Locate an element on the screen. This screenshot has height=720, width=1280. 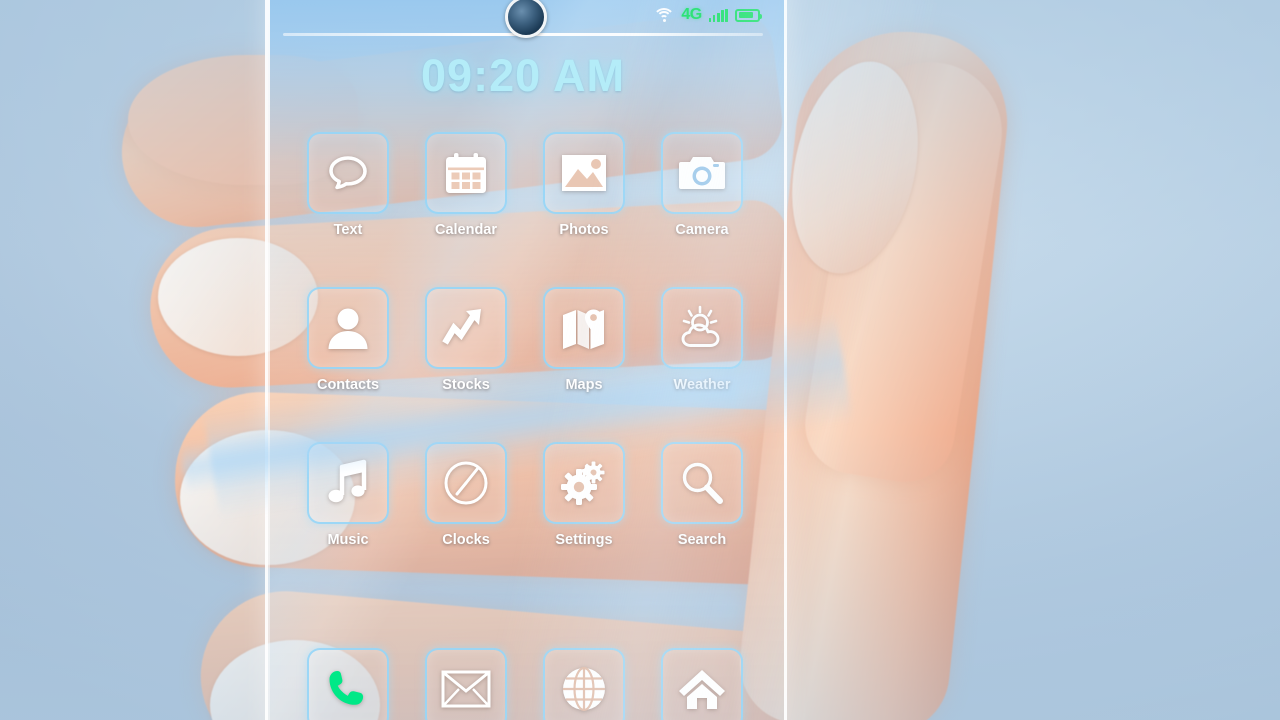
app-search: Search is located at coordinates (702, 495).